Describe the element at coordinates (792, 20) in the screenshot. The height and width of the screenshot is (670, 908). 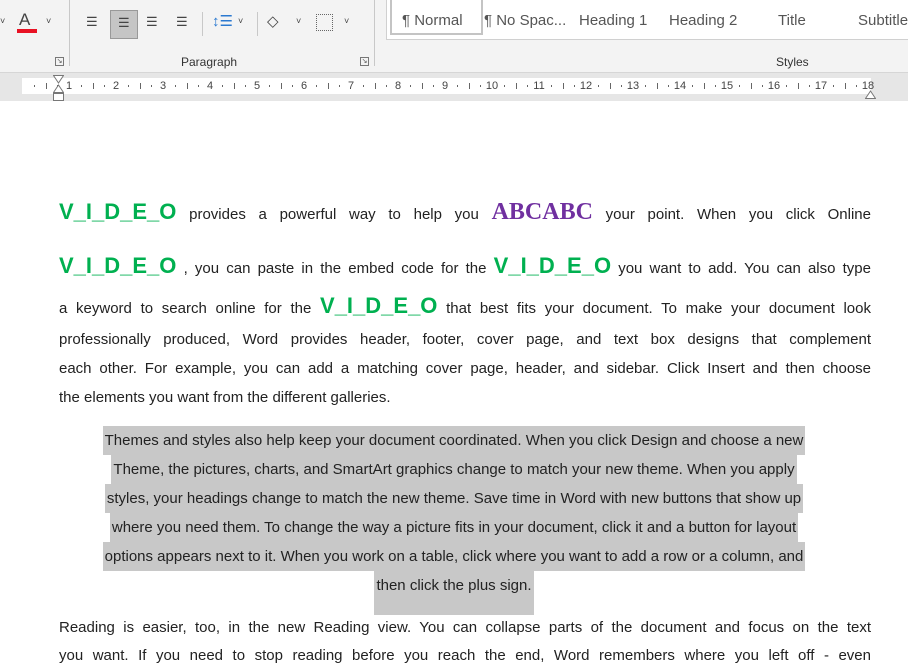
I see `style-title: Title` at that location.